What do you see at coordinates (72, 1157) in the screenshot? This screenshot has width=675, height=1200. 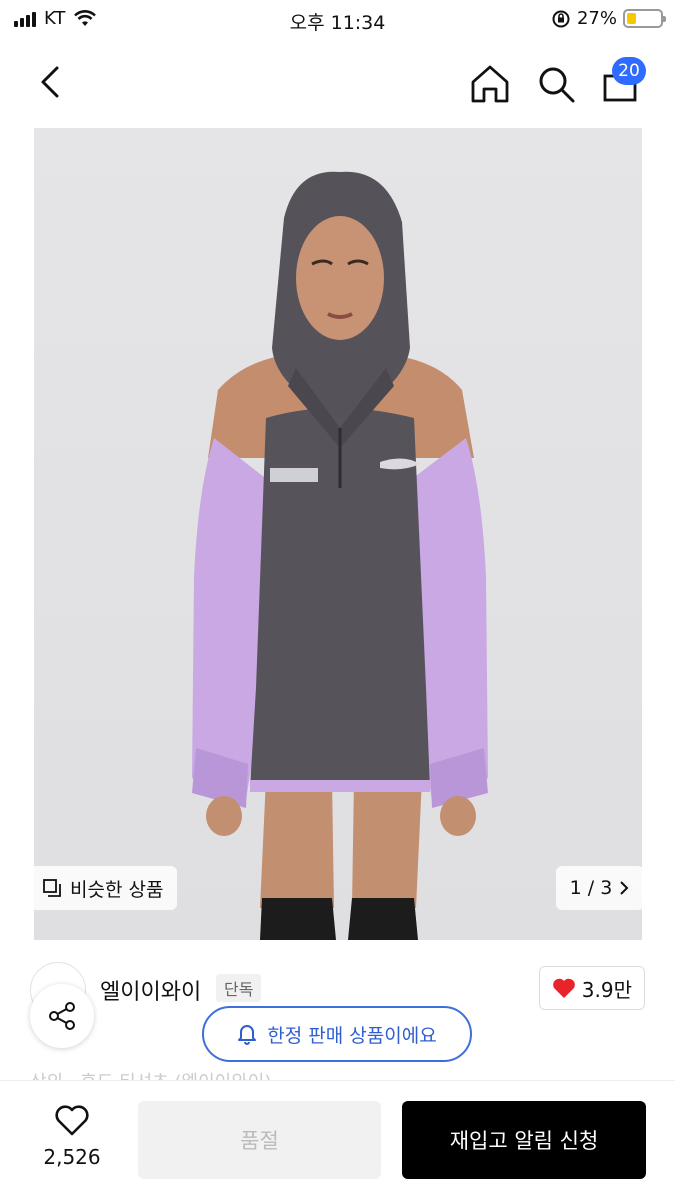 I see `wishlist-count: 2,526` at bounding box center [72, 1157].